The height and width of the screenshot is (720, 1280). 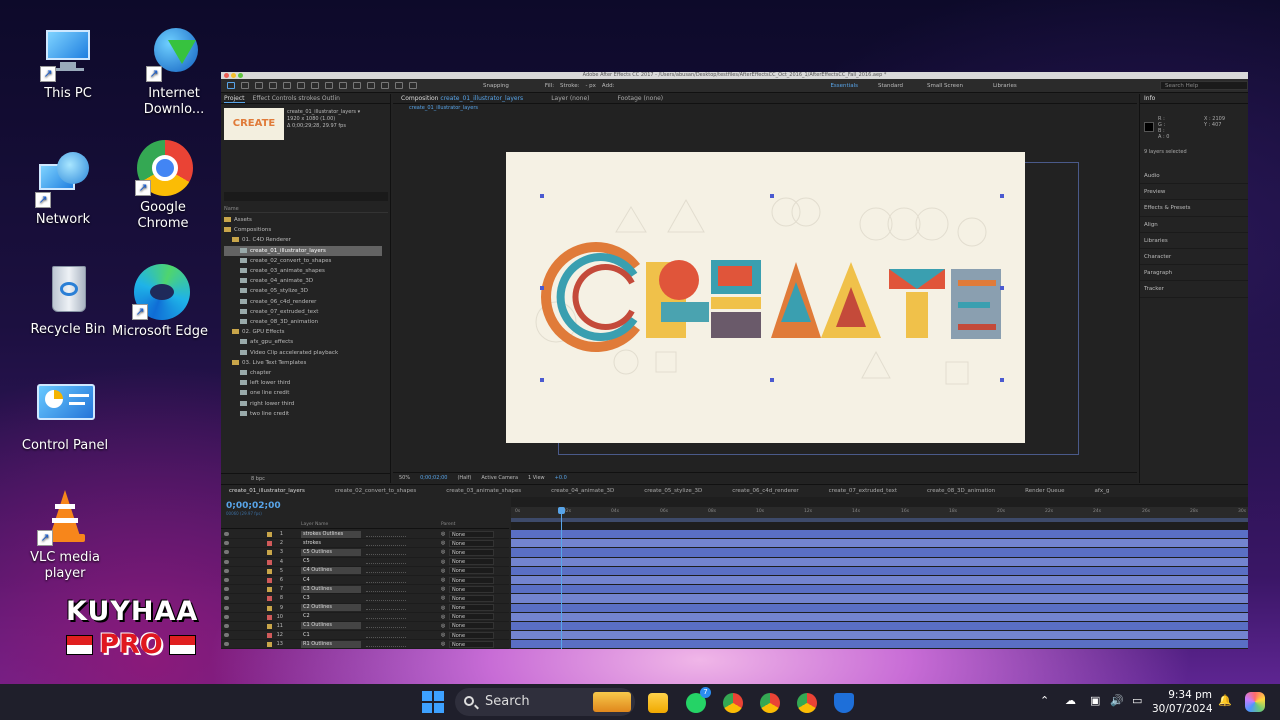 What do you see at coordinates (733, 703) in the screenshot?
I see `chrome-taskbar-icon` at bounding box center [733, 703].